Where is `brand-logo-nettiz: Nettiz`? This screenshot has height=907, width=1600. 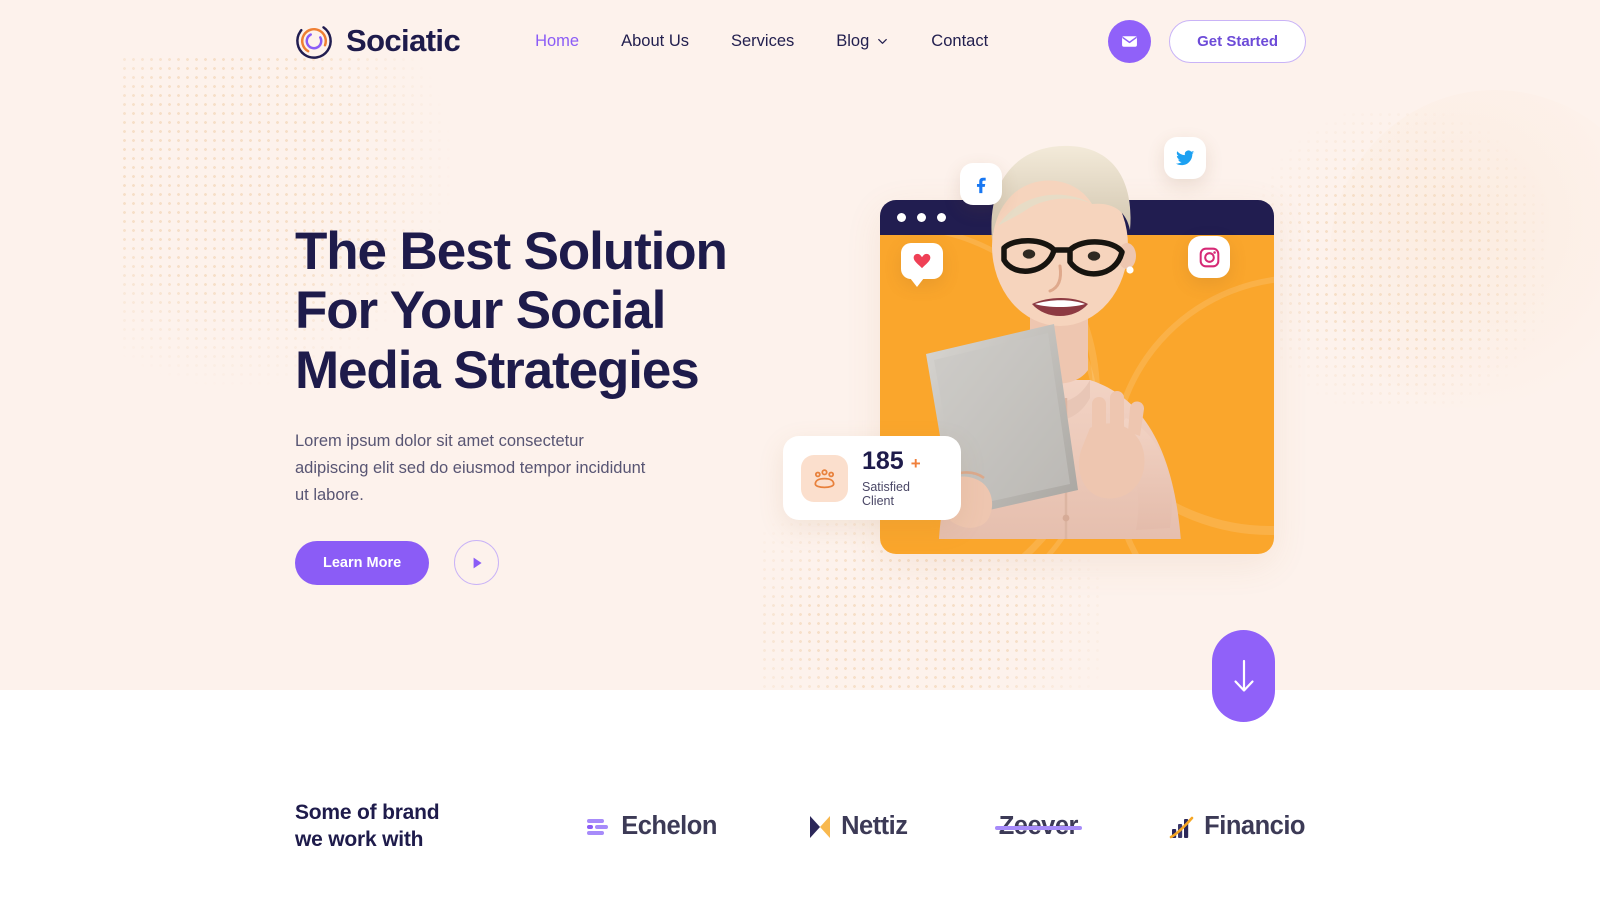 brand-logo-nettiz: Nettiz is located at coordinates (858, 826).